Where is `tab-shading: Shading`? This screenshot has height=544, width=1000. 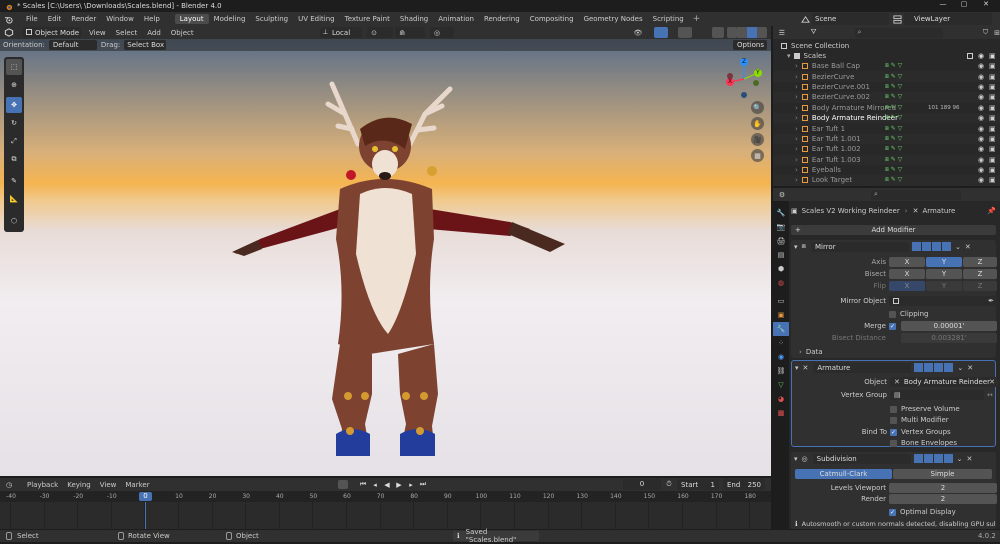 tab-shading: Shading is located at coordinates (414, 19).